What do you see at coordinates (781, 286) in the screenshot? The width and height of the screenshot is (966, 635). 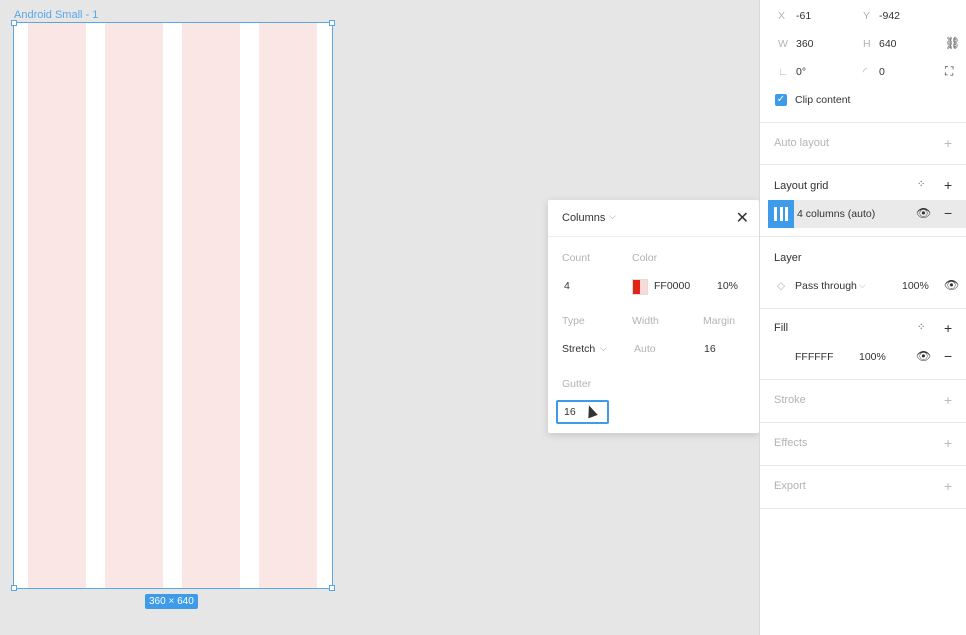 I see `blend-icon: ◇` at bounding box center [781, 286].